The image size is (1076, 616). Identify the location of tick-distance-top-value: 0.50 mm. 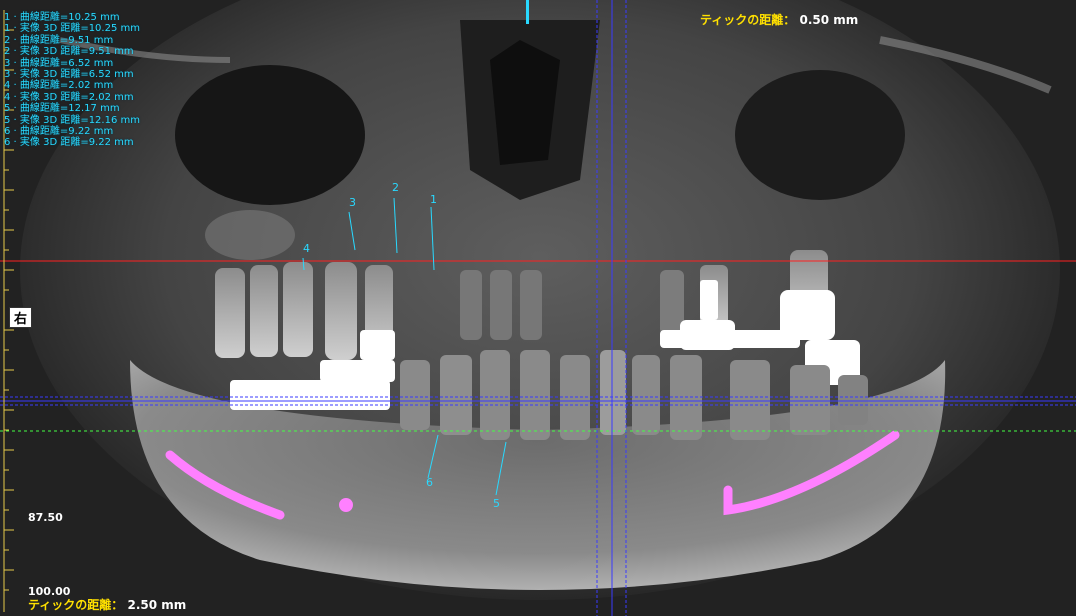
(829, 20).